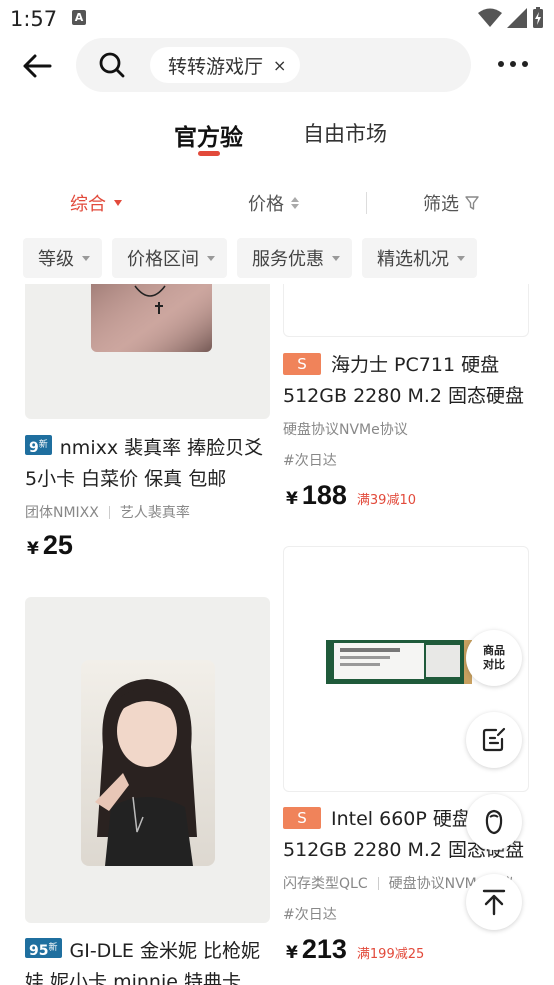 The width and height of the screenshot is (554, 985). What do you see at coordinates (279, 65) in the screenshot?
I see `clear-keyword-icon: ×` at bounding box center [279, 65].